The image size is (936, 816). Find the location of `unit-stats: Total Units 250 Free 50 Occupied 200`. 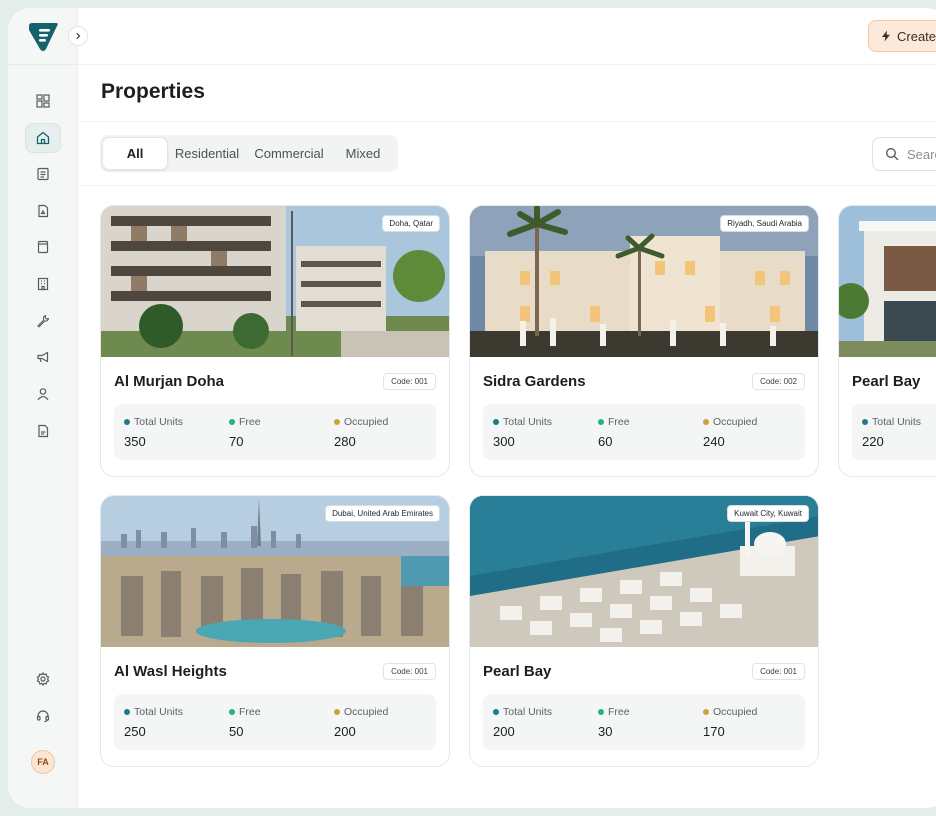

unit-stats: Total Units 250 Free 50 Occupied 200 is located at coordinates (275, 722).